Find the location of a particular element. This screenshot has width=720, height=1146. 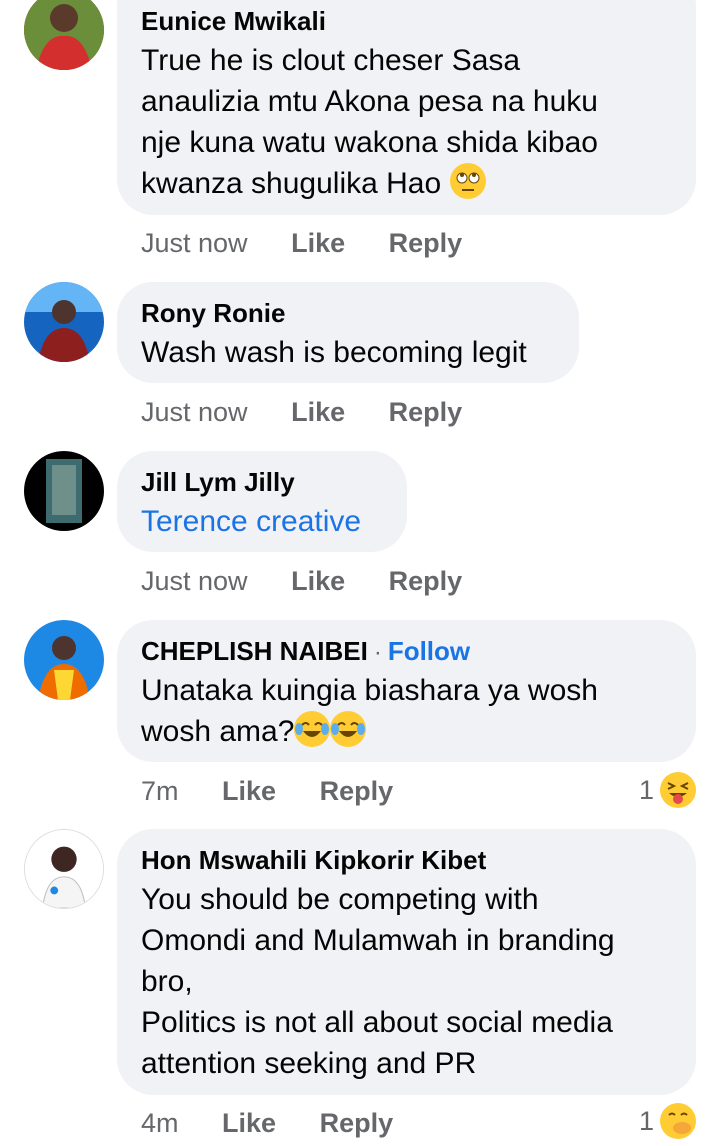

comment-line: wosh ama? is located at coordinates (218, 731).